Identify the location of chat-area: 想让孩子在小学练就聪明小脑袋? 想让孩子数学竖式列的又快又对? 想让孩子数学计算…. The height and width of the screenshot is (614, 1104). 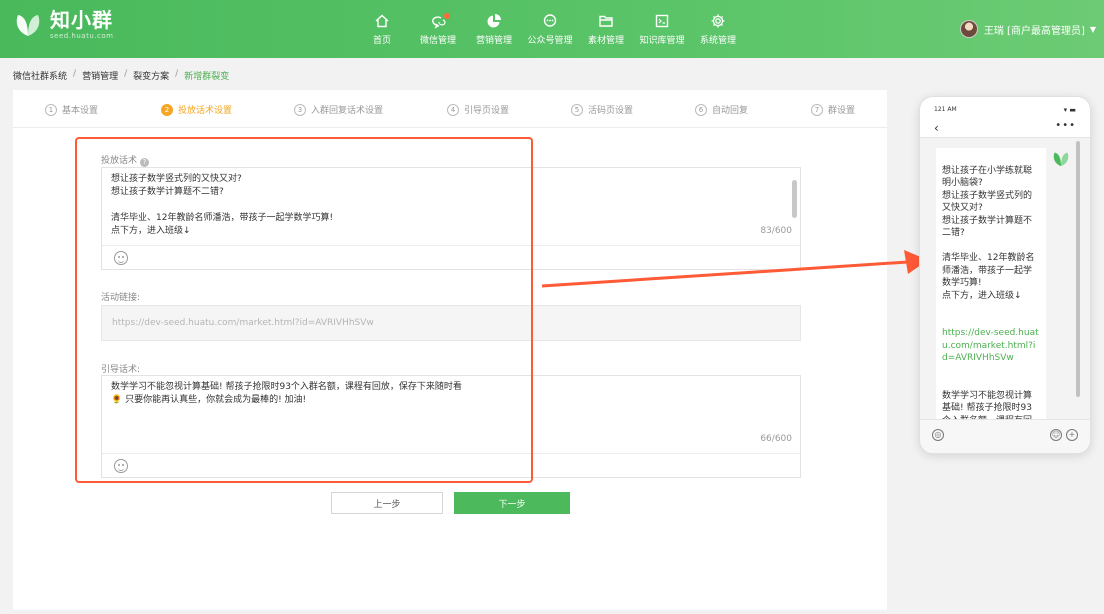
(1005, 279).